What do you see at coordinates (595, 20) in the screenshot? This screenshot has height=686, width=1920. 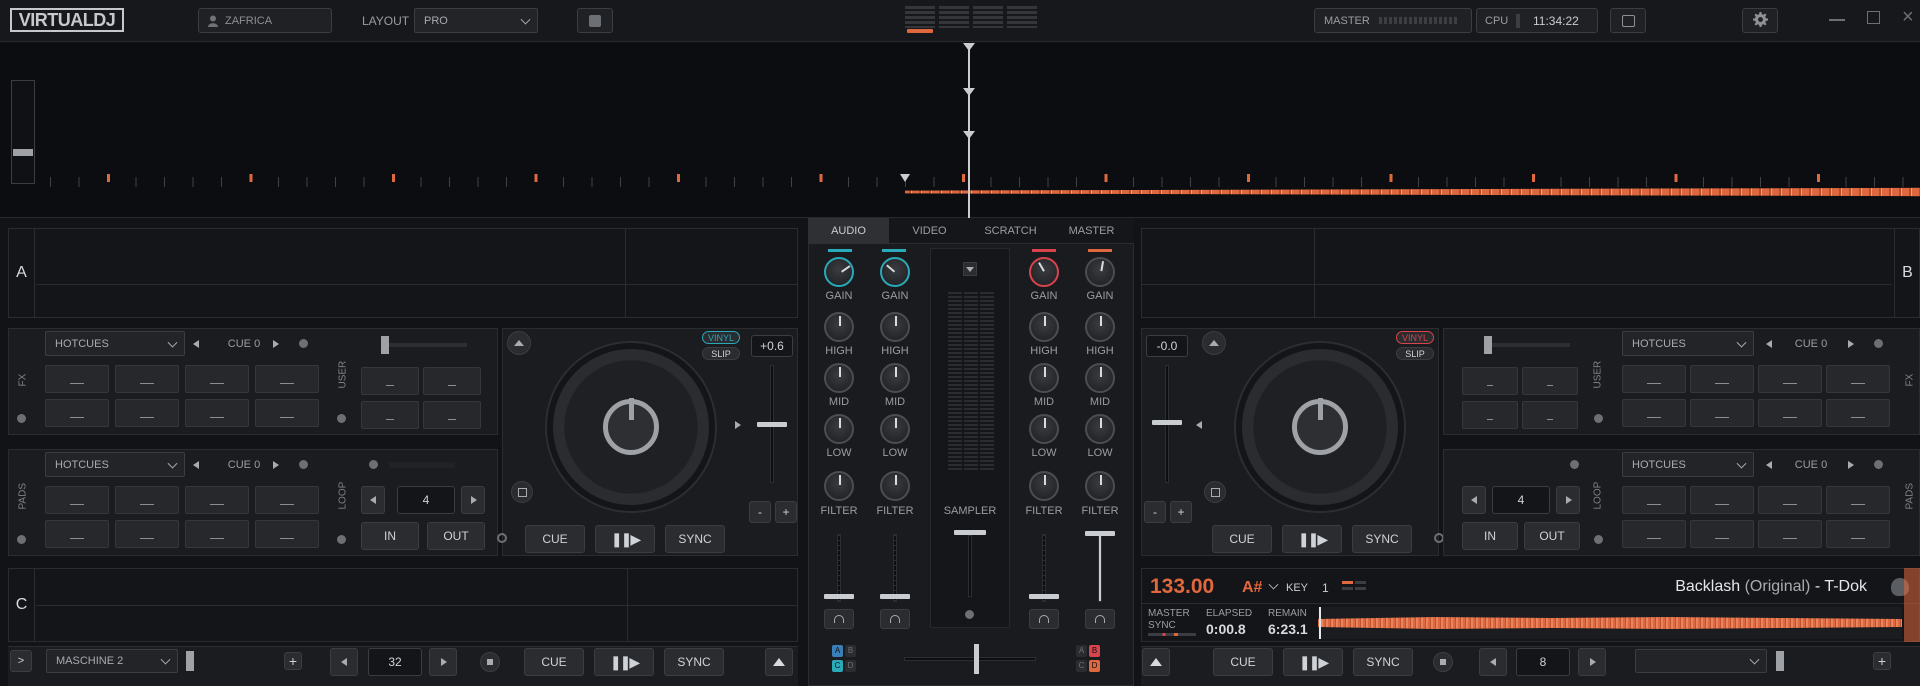 I see `broadcast-button` at bounding box center [595, 20].